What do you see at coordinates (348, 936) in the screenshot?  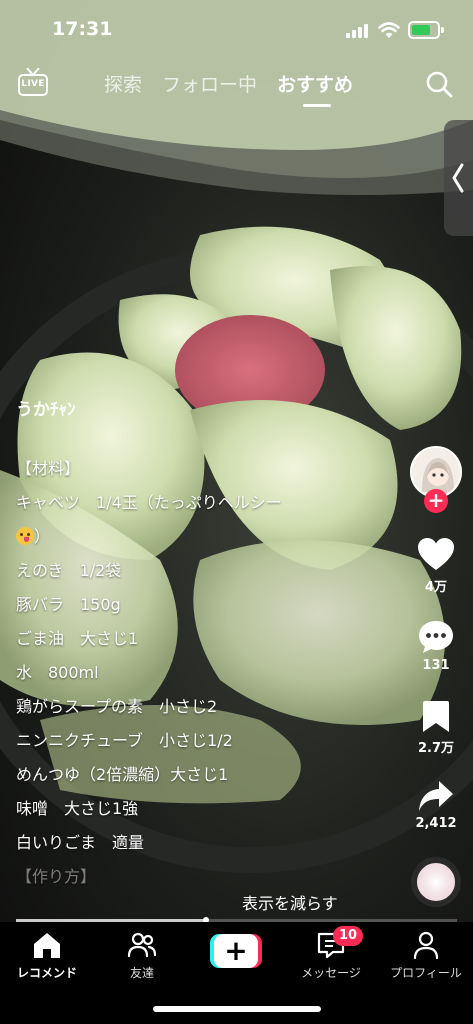 I see `inbox-badge: 10` at bounding box center [348, 936].